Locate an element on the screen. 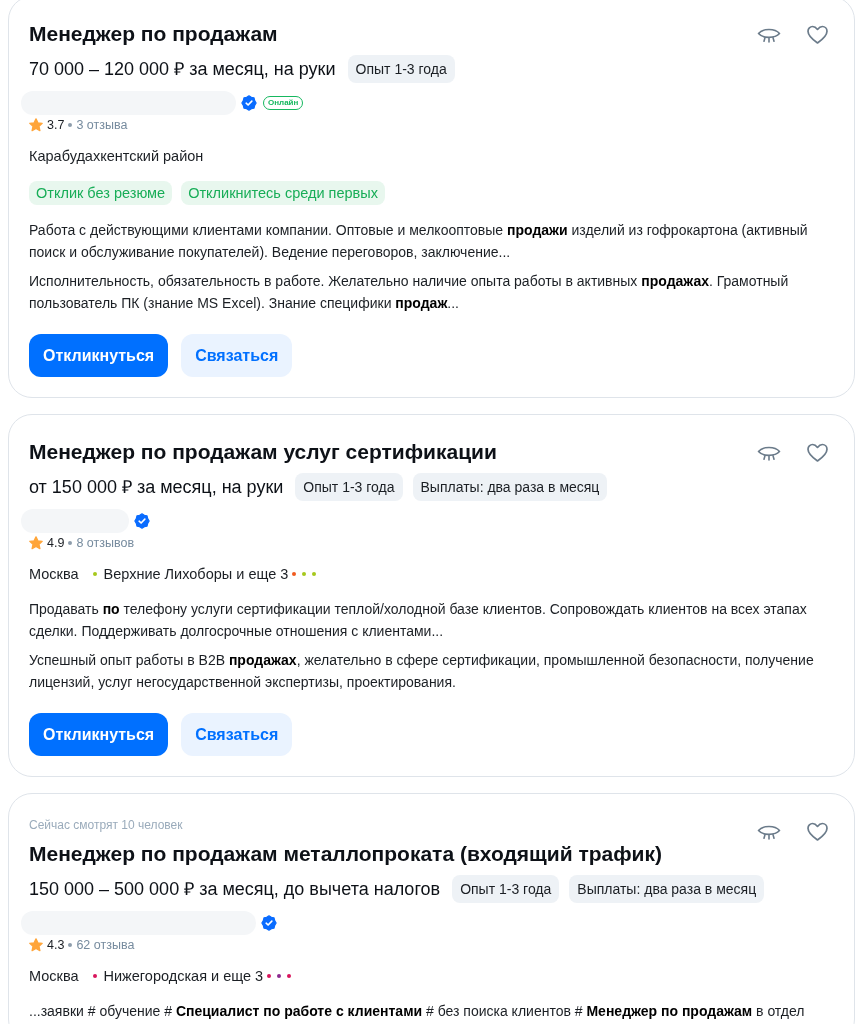  vacancy-title: Менеджер по продажам услуг сертификации is located at coordinates (263, 452).